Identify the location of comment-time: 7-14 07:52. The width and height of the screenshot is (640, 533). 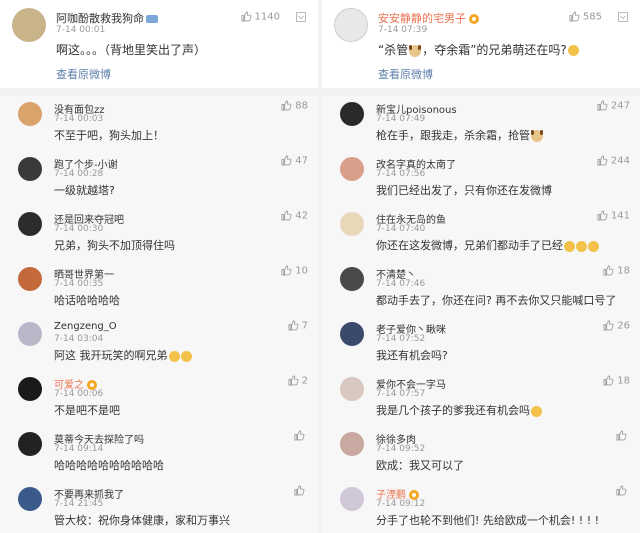
(401, 339).